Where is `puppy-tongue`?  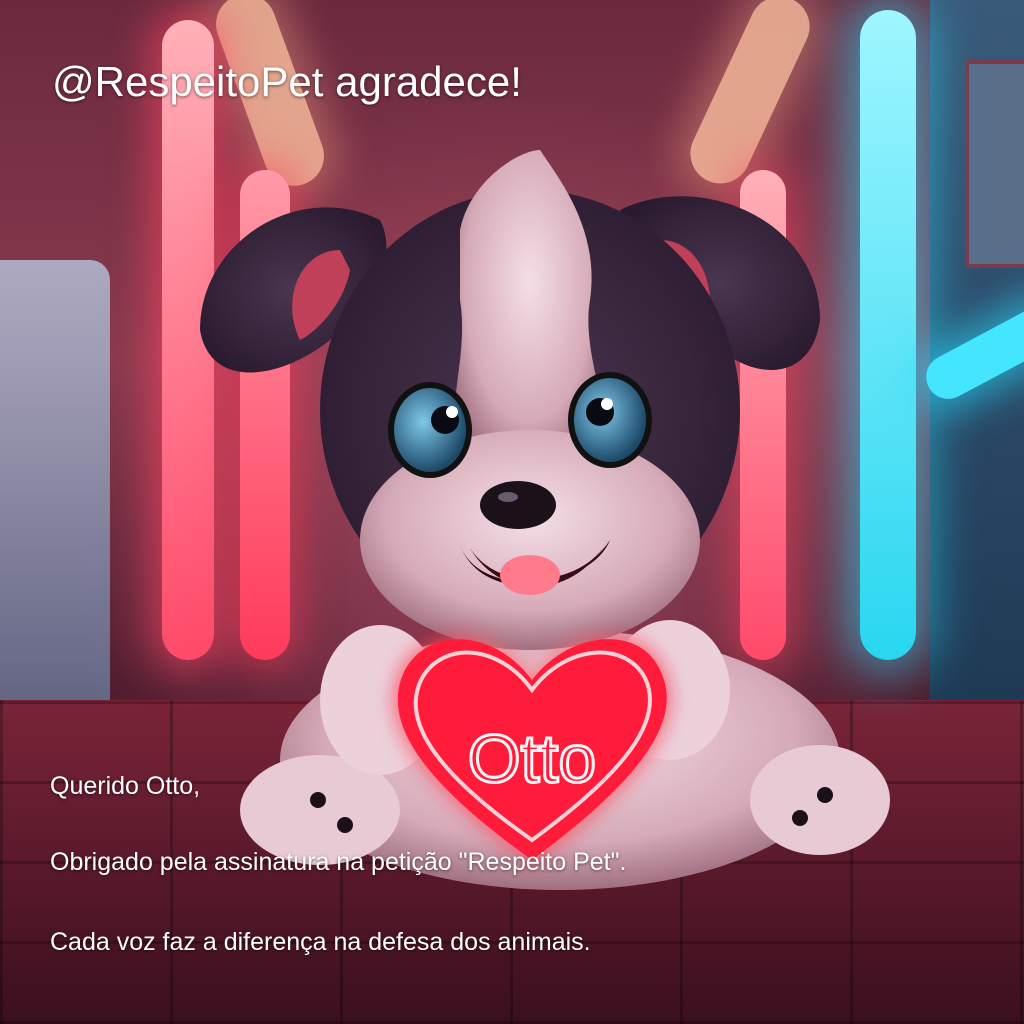 puppy-tongue is located at coordinates (530, 575).